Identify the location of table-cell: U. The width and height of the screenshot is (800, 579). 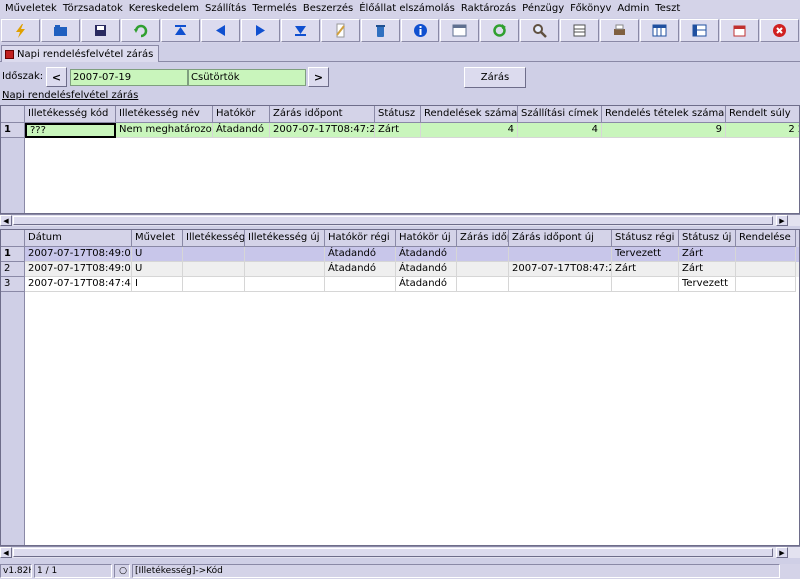
(157, 254).